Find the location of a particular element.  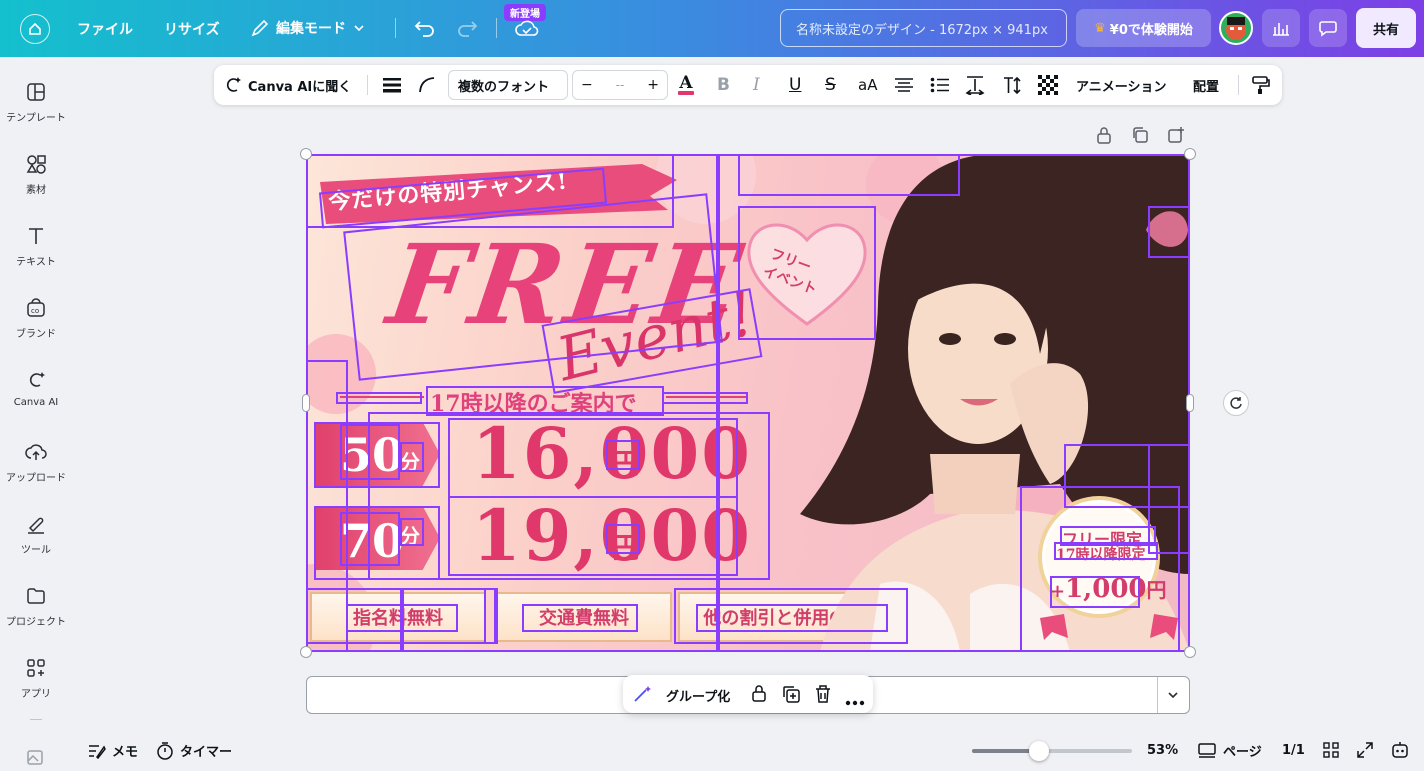

pencil-icon is located at coordinates (260, 28).